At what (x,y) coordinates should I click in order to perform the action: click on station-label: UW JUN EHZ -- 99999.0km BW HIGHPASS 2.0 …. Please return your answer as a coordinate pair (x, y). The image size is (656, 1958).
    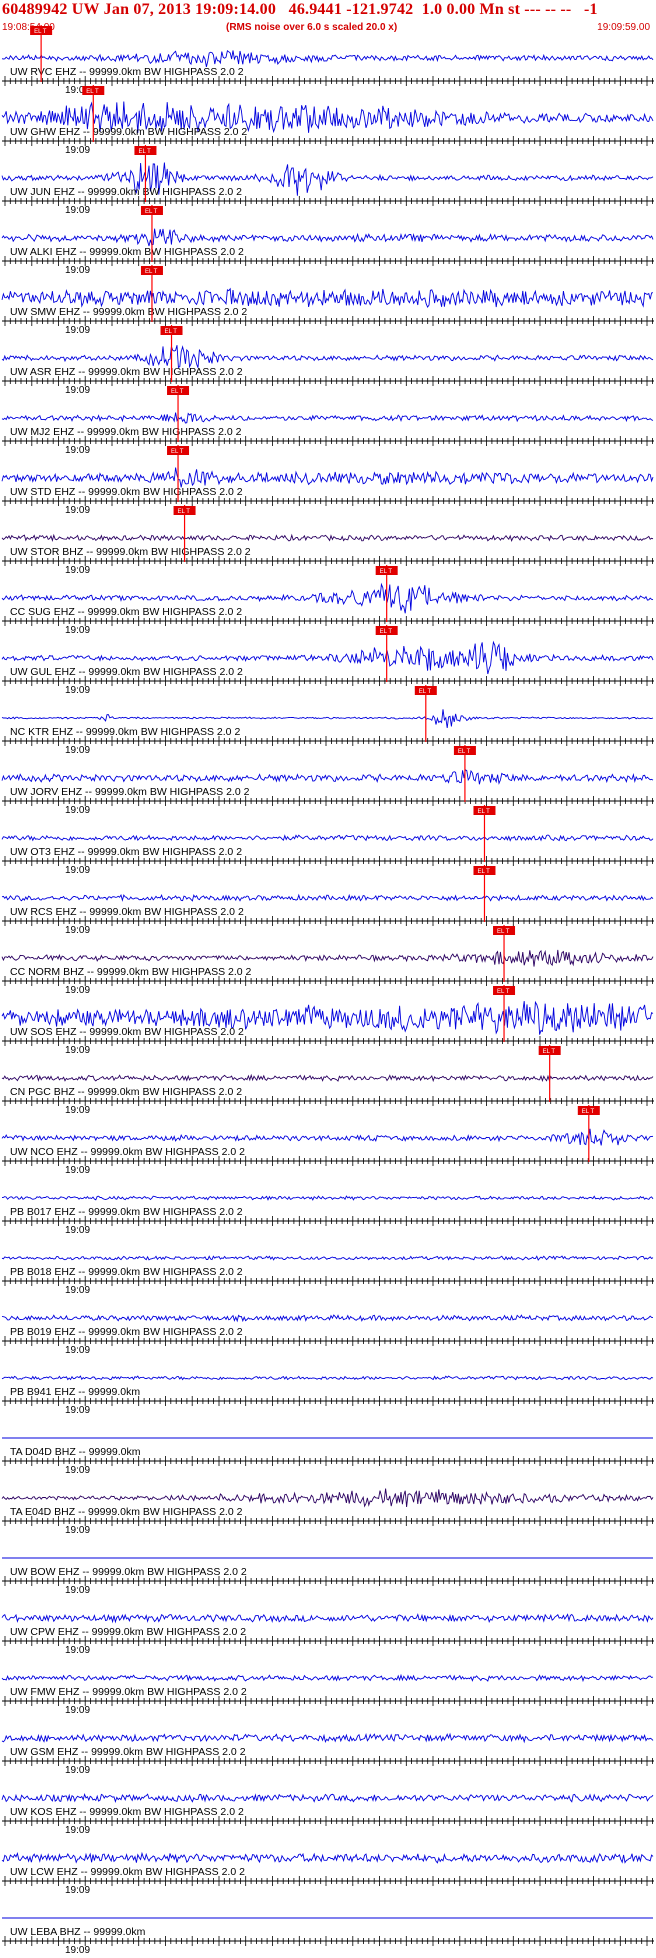
    Looking at the image, I should click on (126, 192).